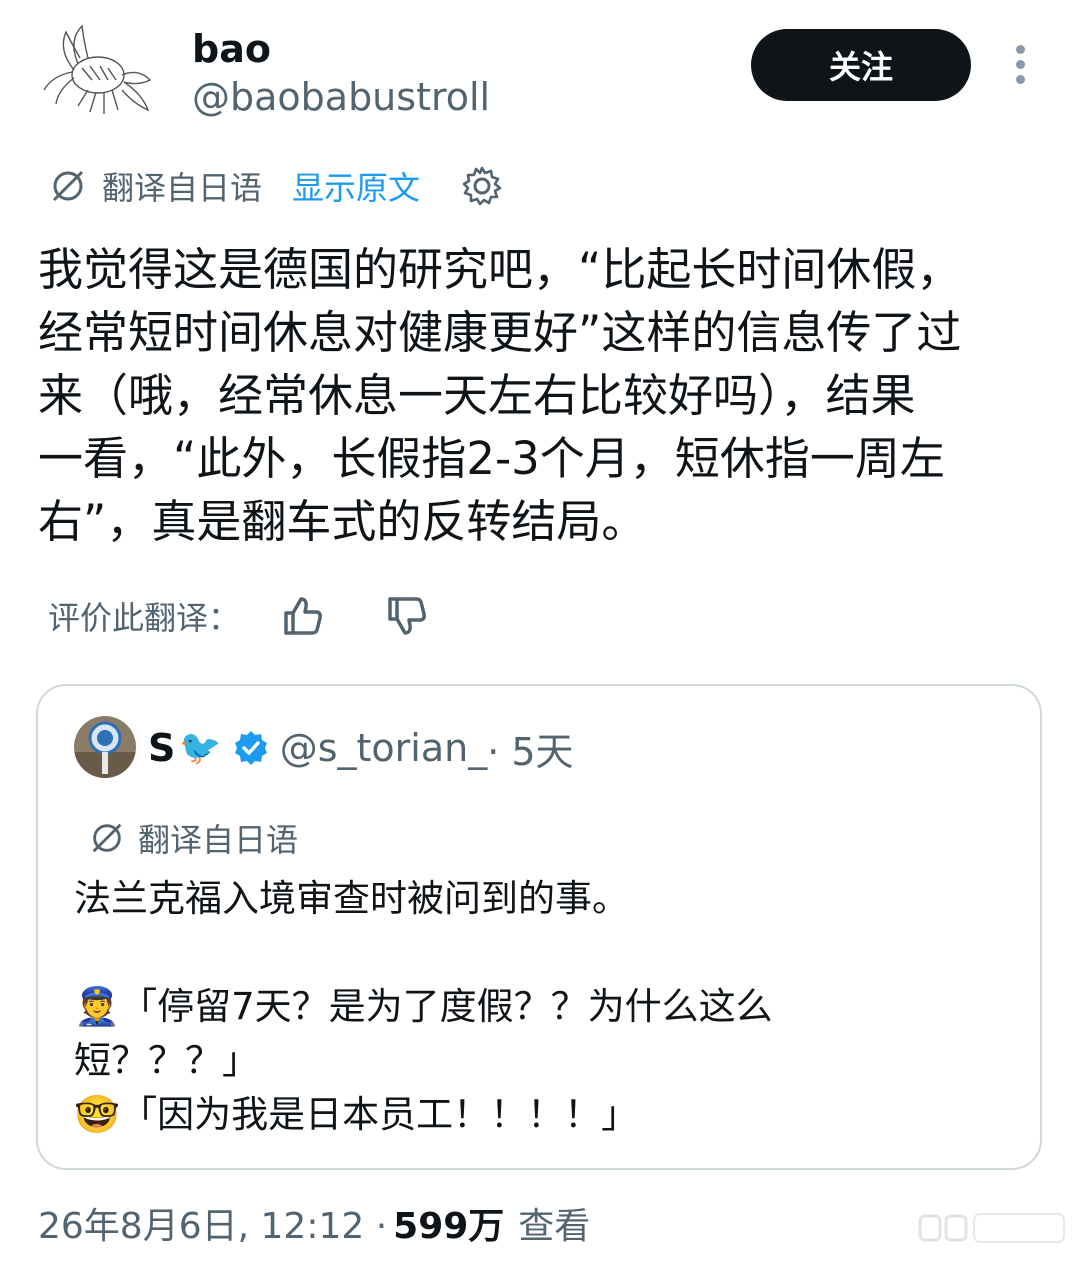  What do you see at coordinates (182, 188) in the screenshot?
I see `translation-source-label: 翻译自日语` at bounding box center [182, 188].